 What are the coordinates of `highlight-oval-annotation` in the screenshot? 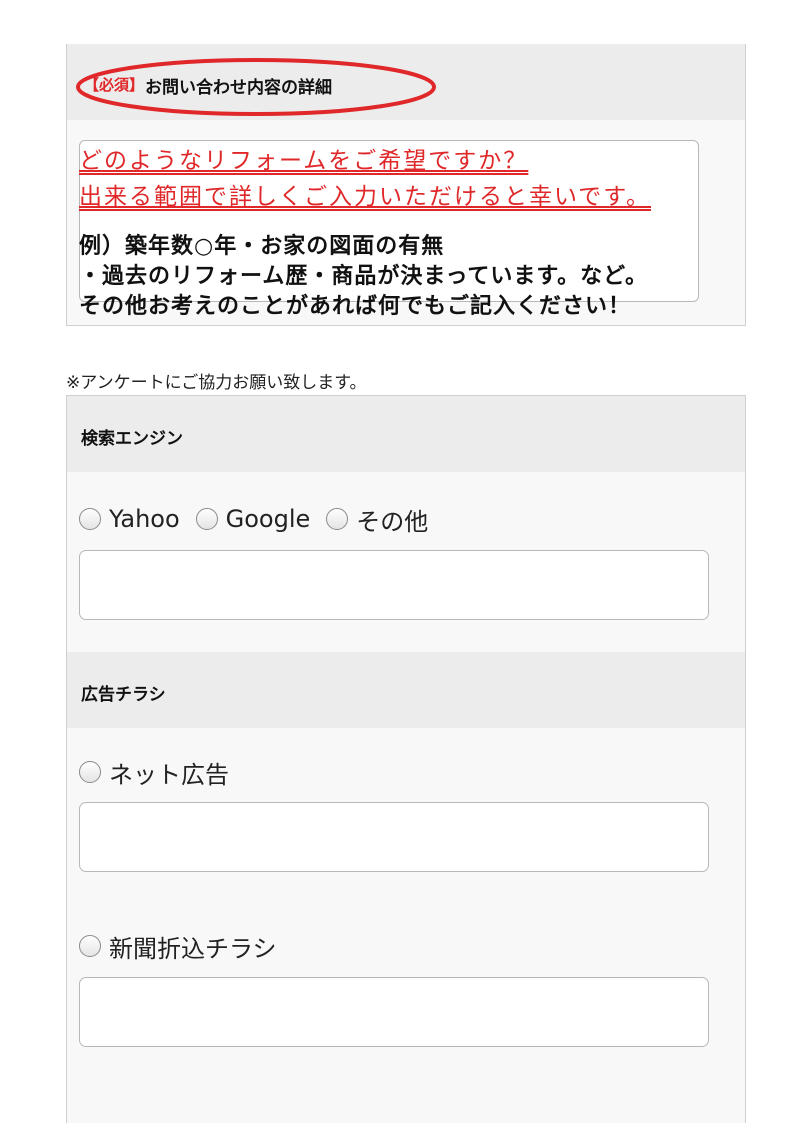 It's located at (256, 87).